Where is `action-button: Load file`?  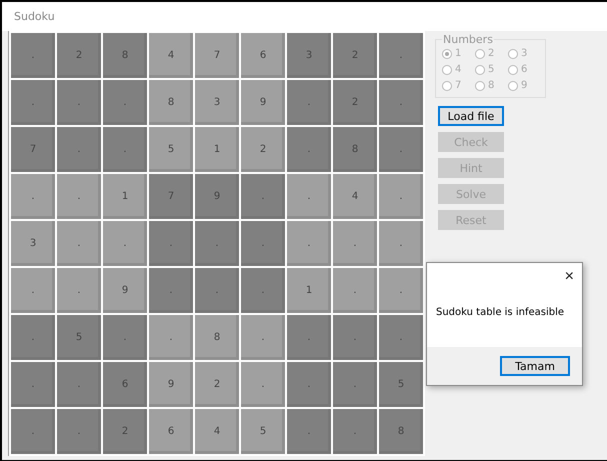 action-button: Load file is located at coordinates (471, 116).